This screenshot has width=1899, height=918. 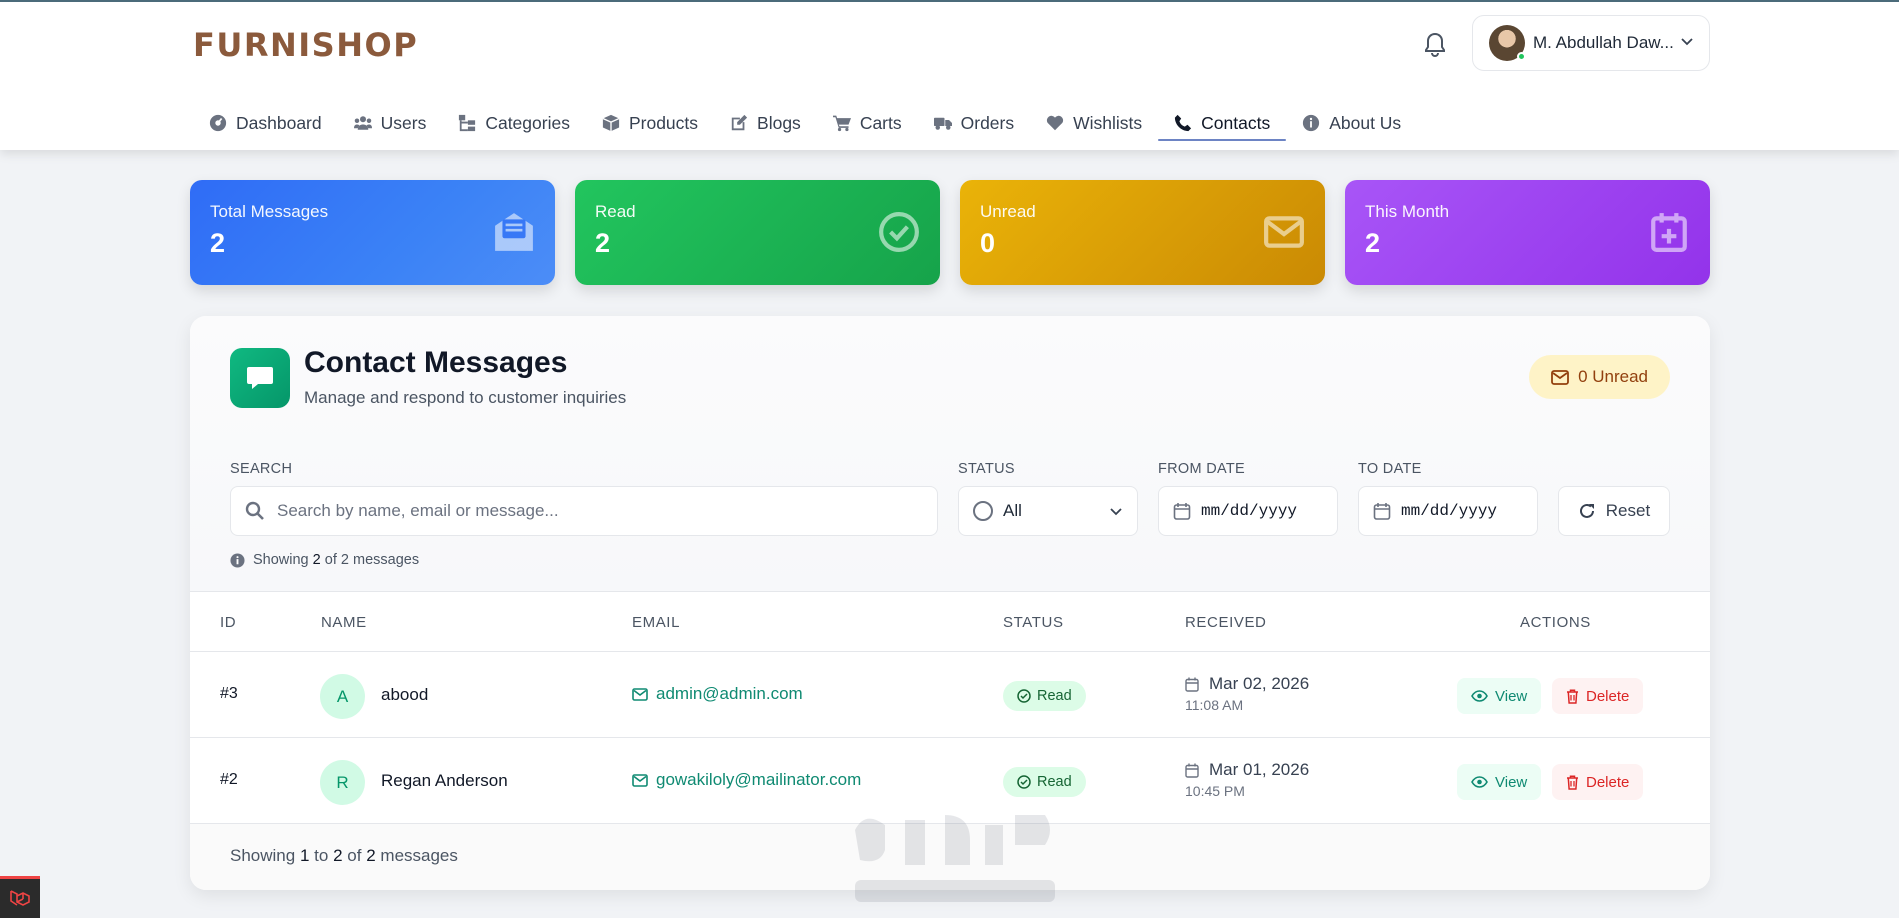 What do you see at coordinates (372, 232) in the screenshot?
I see `stat-card-total-messages: Total Messages 2` at bounding box center [372, 232].